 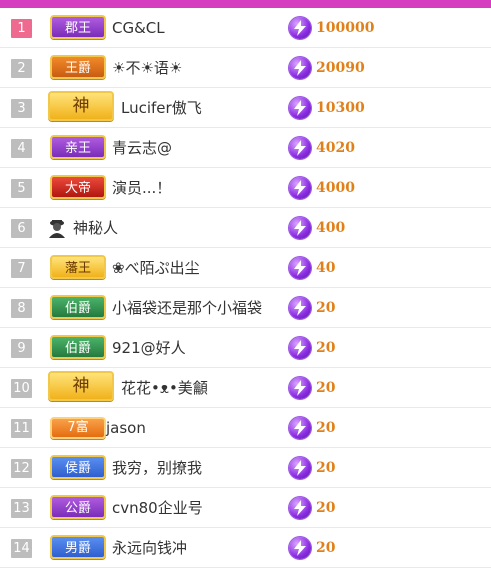 What do you see at coordinates (157, 468) in the screenshot?
I see `user-name: 我穷，别撩我` at bounding box center [157, 468].